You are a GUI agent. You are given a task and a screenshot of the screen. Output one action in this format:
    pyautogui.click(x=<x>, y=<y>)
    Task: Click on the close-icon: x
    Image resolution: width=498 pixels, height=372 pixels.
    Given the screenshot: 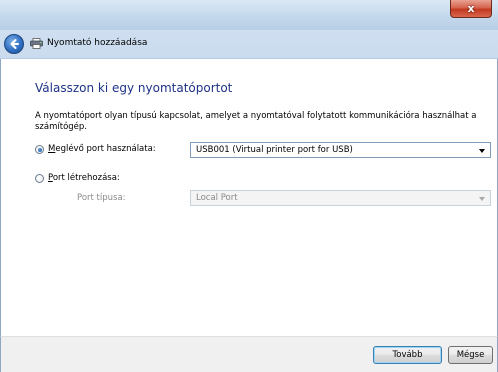 What is the action you would take?
    pyautogui.click(x=471, y=8)
    